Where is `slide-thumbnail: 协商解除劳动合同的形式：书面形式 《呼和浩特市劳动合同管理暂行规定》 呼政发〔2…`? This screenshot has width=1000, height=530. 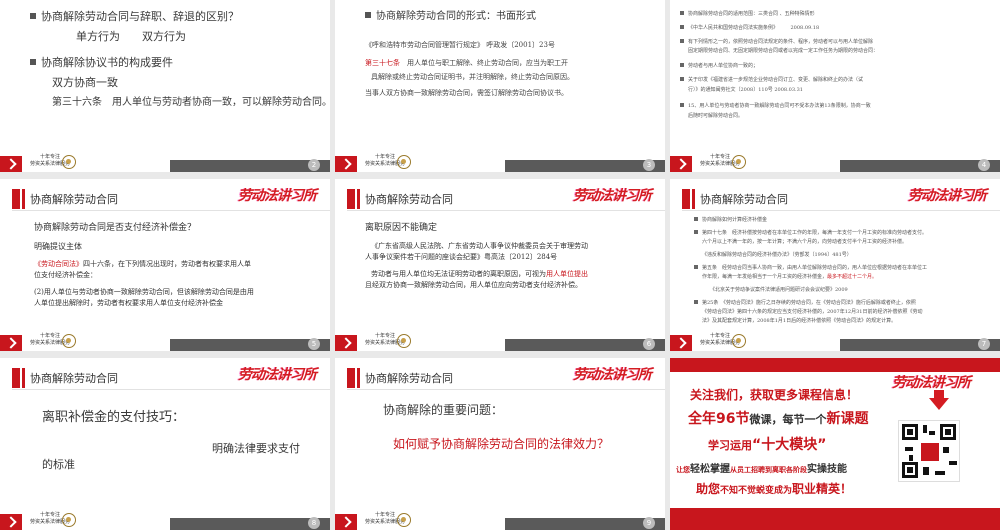 slide-thumbnail: 协商解除劳动合同的形式：书面形式 《呼和浩特市劳动合同管理暂行规定》 呼政发〔2… is located at coordinates (500, 86).